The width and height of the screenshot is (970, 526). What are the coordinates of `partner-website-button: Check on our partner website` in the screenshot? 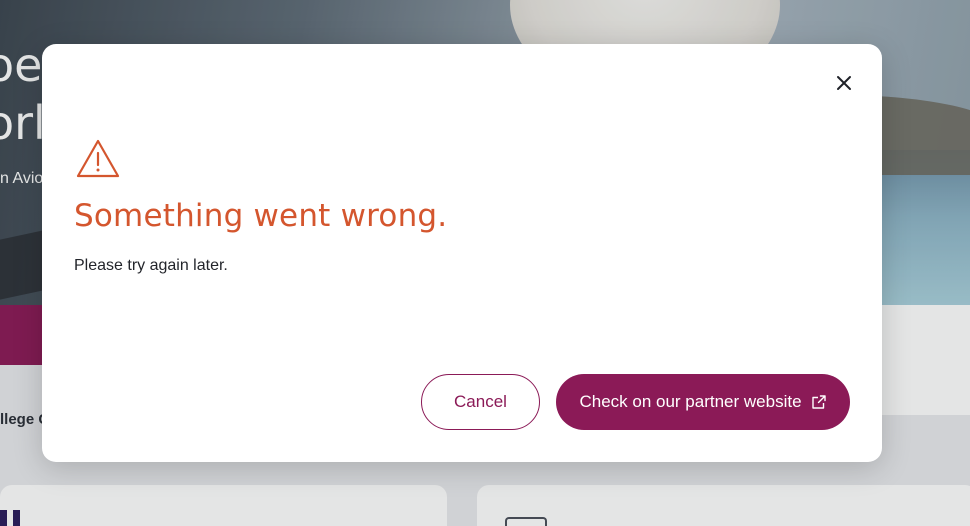 It's located at (703, 402).